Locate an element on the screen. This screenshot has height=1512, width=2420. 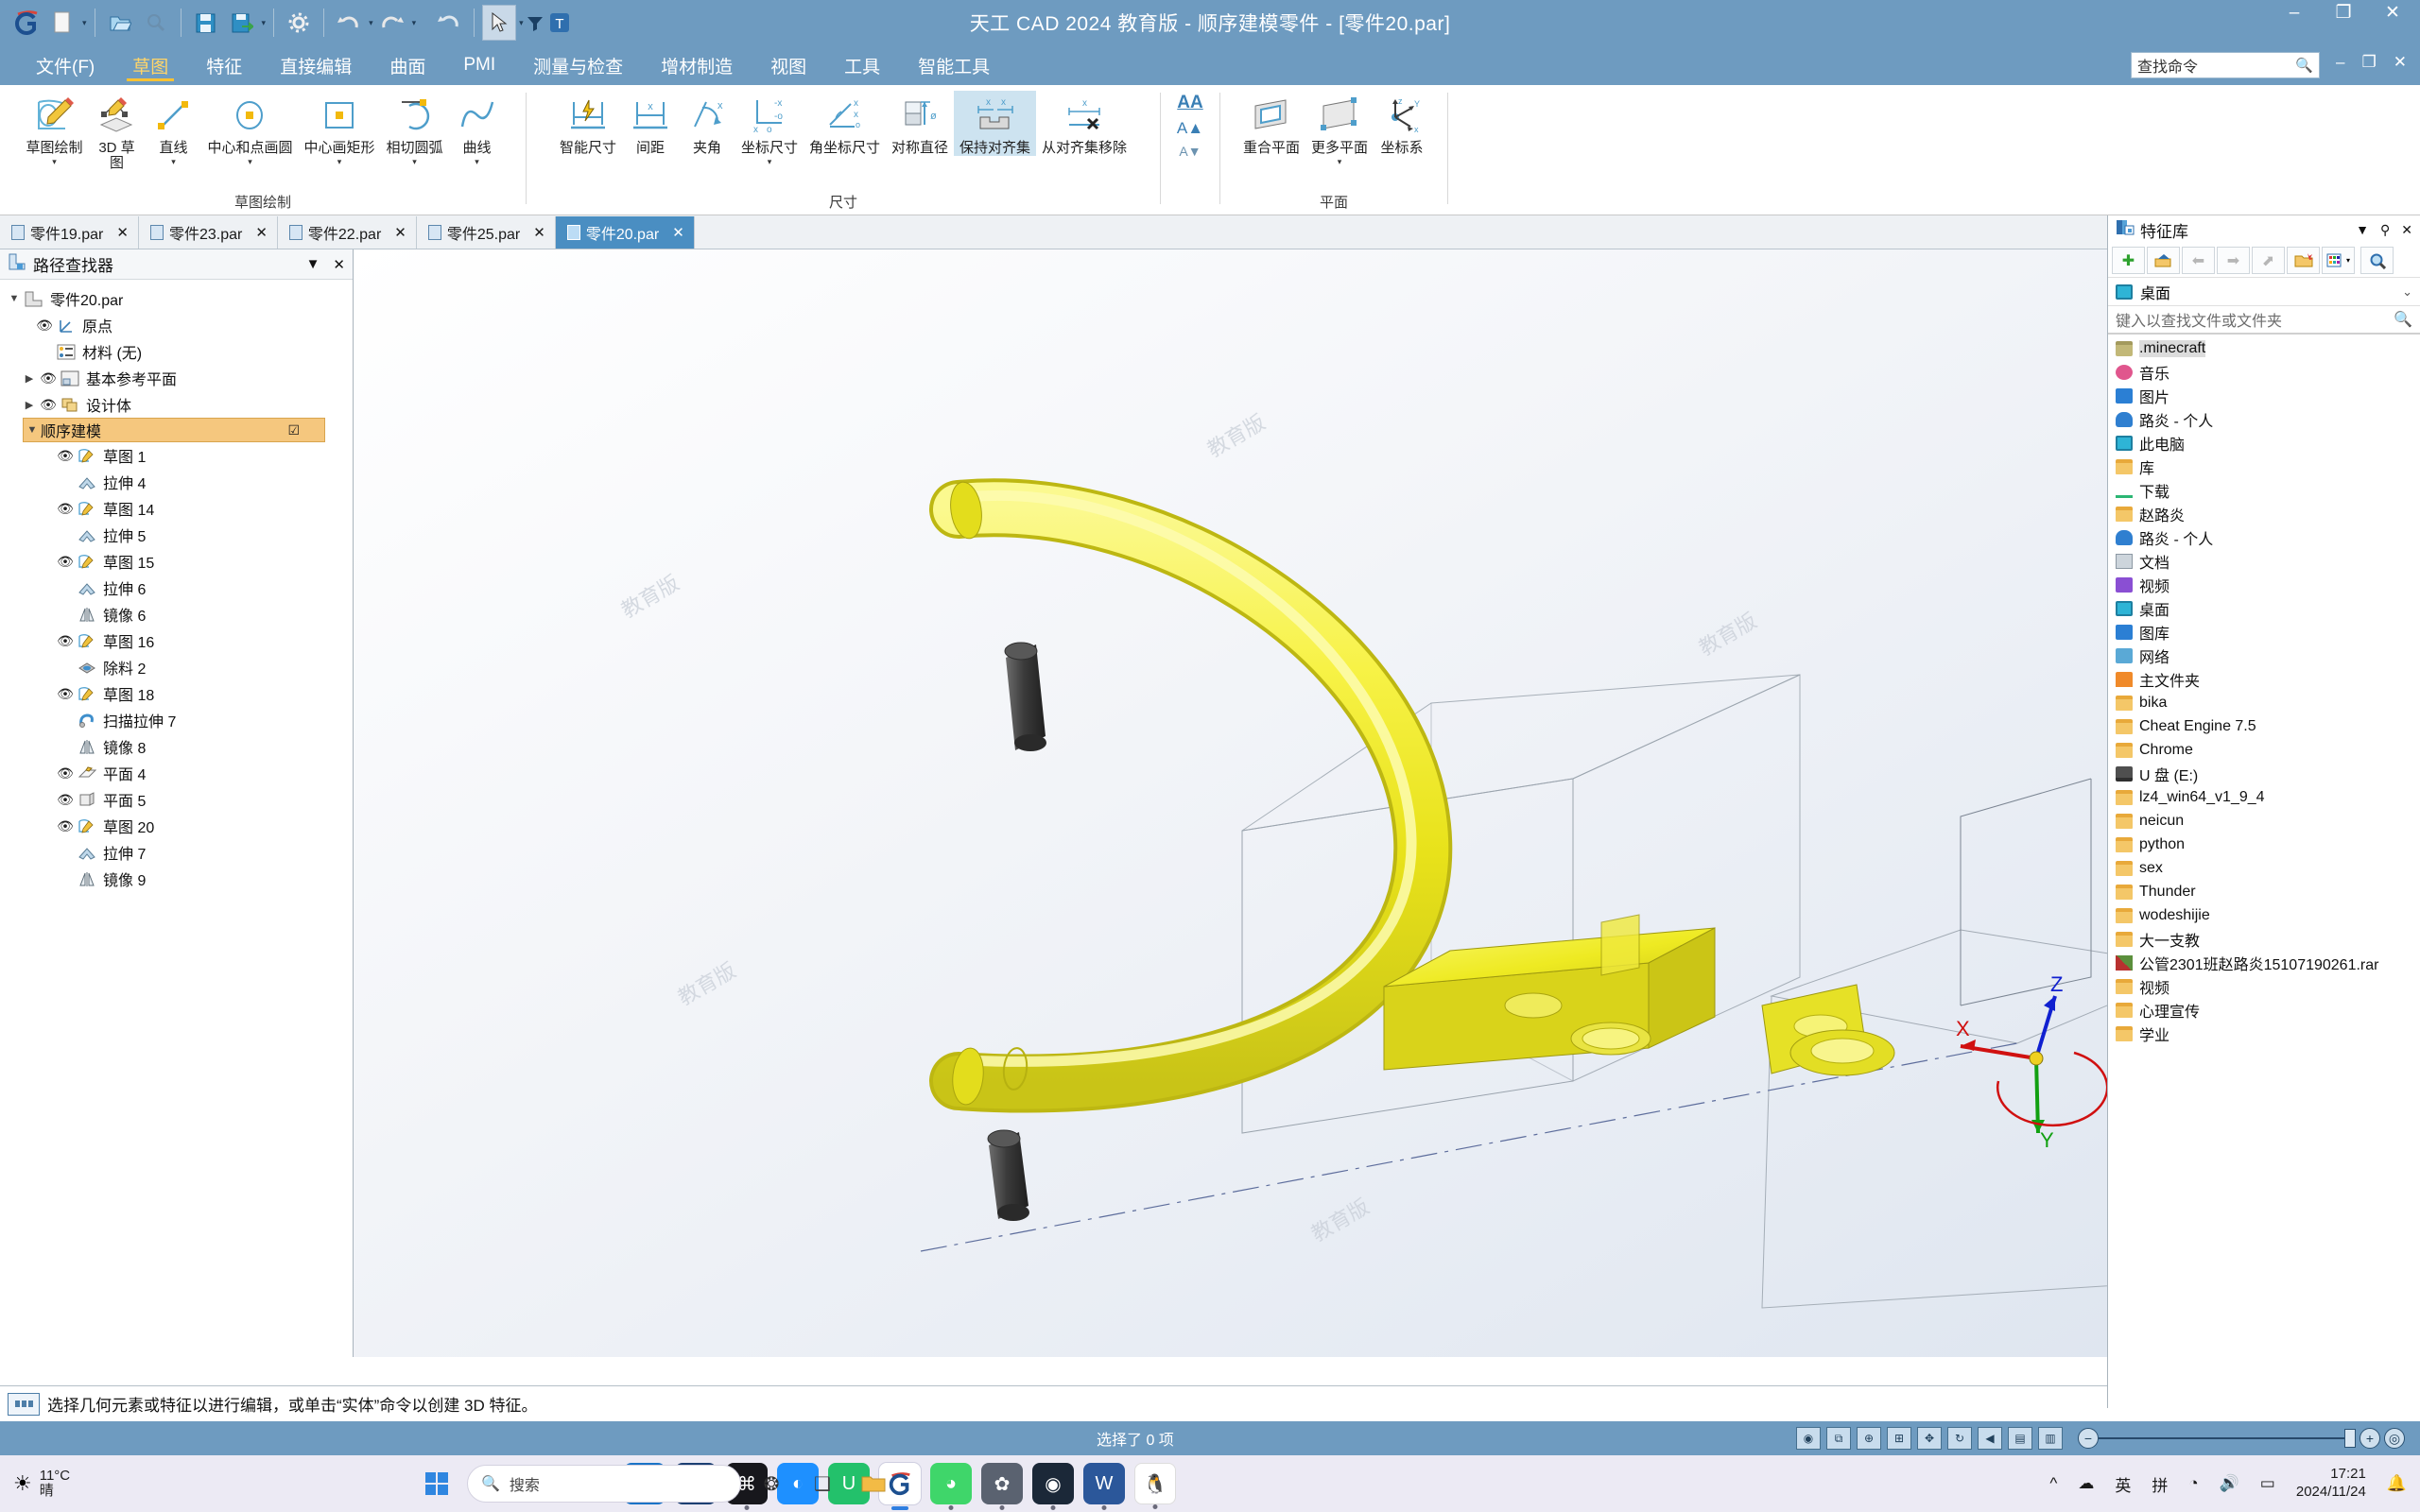
command-search-input: 查找命令 🔍 is located at coordinates (2225, 65).